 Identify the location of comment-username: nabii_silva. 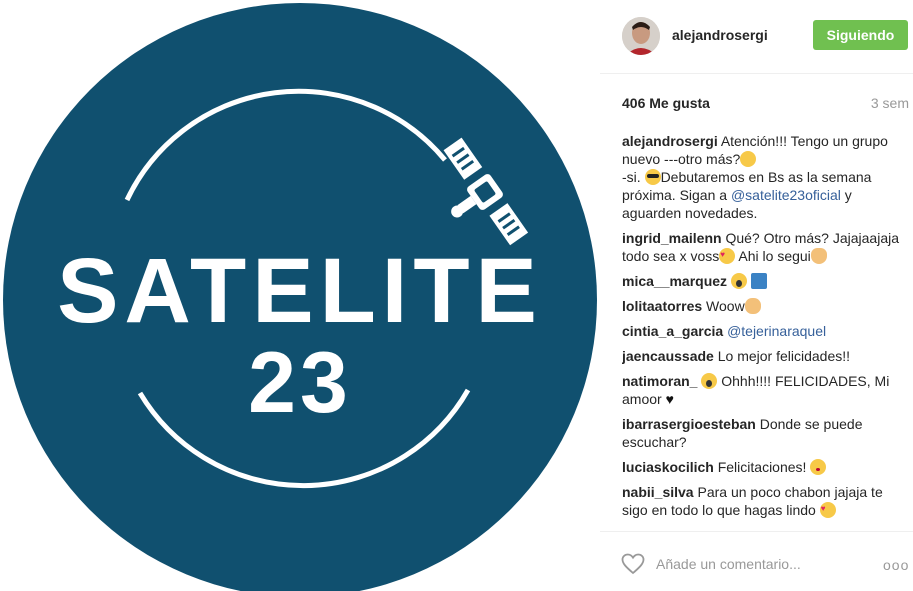
(658, 492).